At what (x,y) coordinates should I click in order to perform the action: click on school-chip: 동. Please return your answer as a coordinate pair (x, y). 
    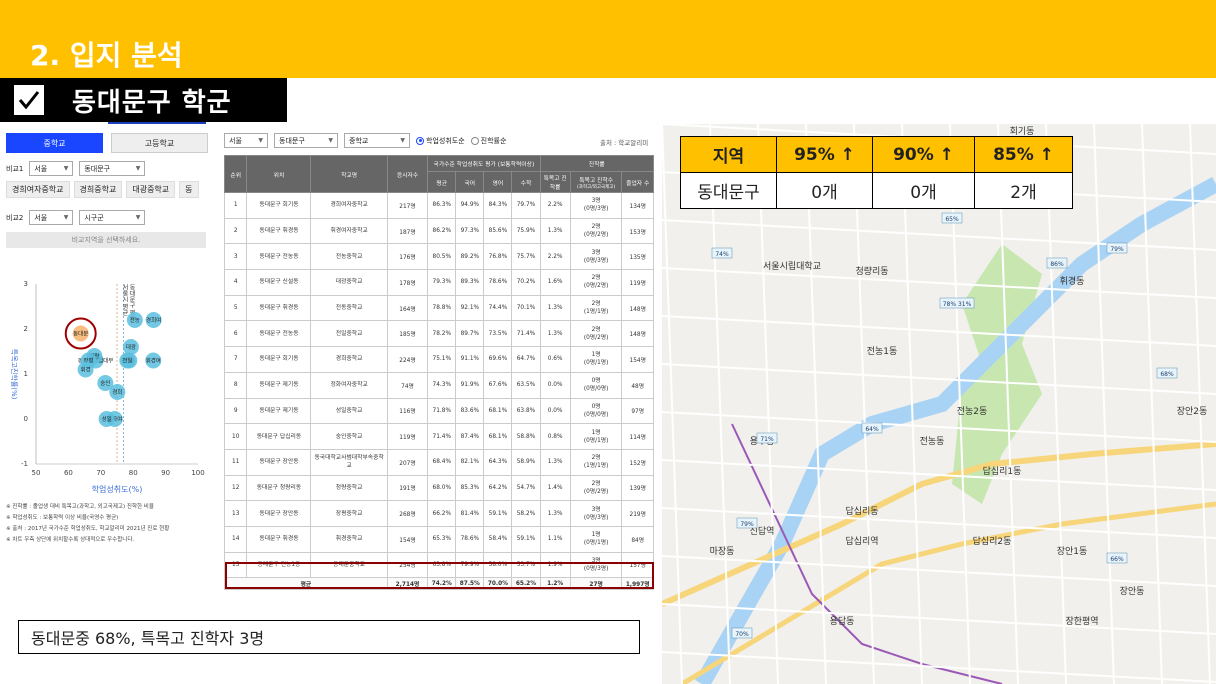
    Looking at the image, I should click on (189, 189).